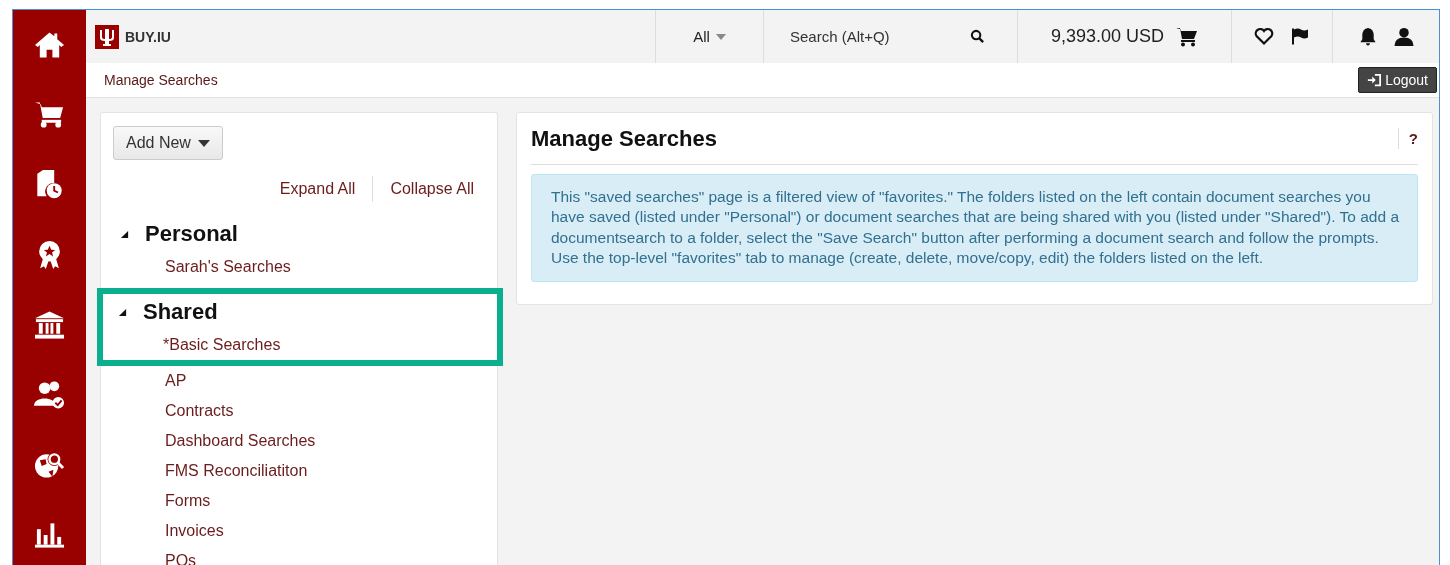 The height and width of the screenshot is (565, 1450). Describe the element at coordinates (1300, 36) in the screenshot. I see `flag-icon` at that location.